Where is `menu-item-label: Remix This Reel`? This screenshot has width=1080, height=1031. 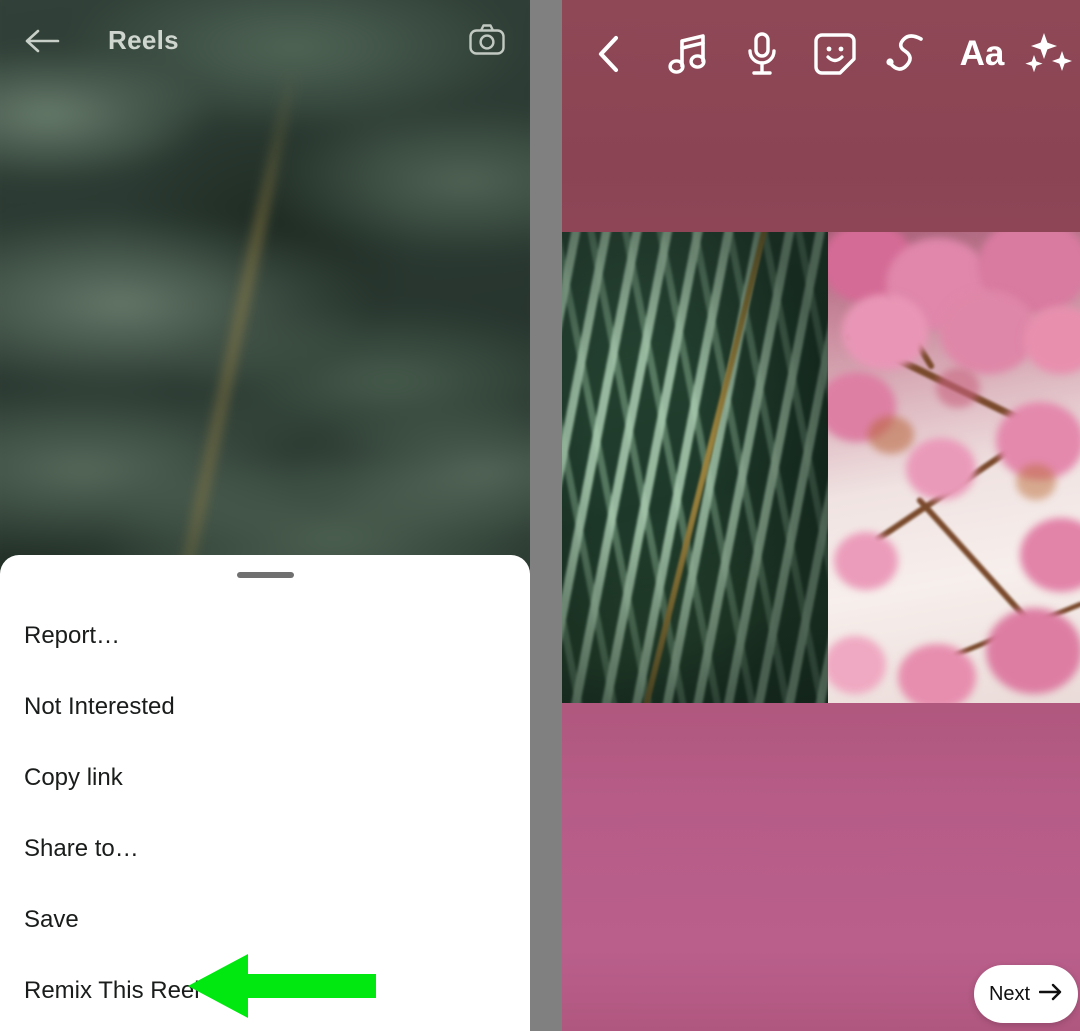 menu-item-label: Remix This Reel is located at coordinates (112, 990).